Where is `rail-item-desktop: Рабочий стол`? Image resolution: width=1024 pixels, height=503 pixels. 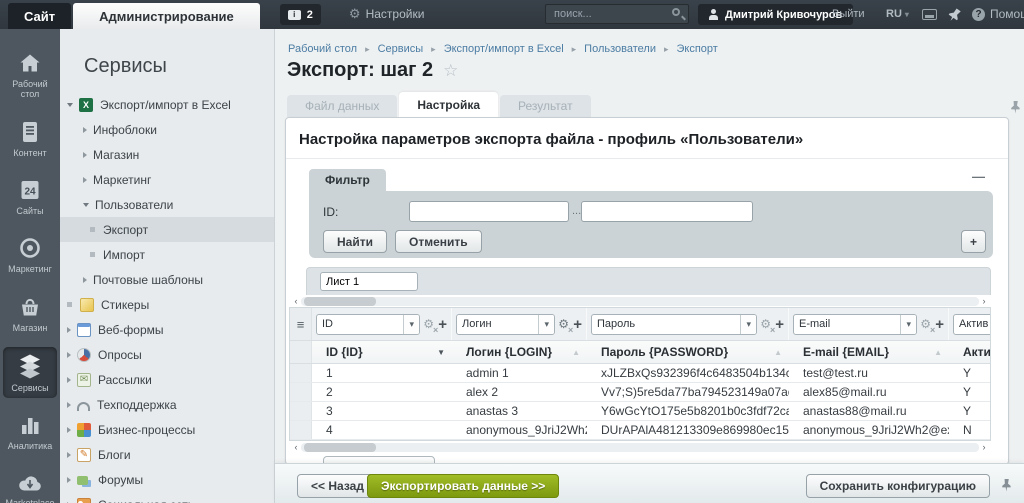
rail-item-desktop: Рабочий стол is located at coordinates (30, 75).